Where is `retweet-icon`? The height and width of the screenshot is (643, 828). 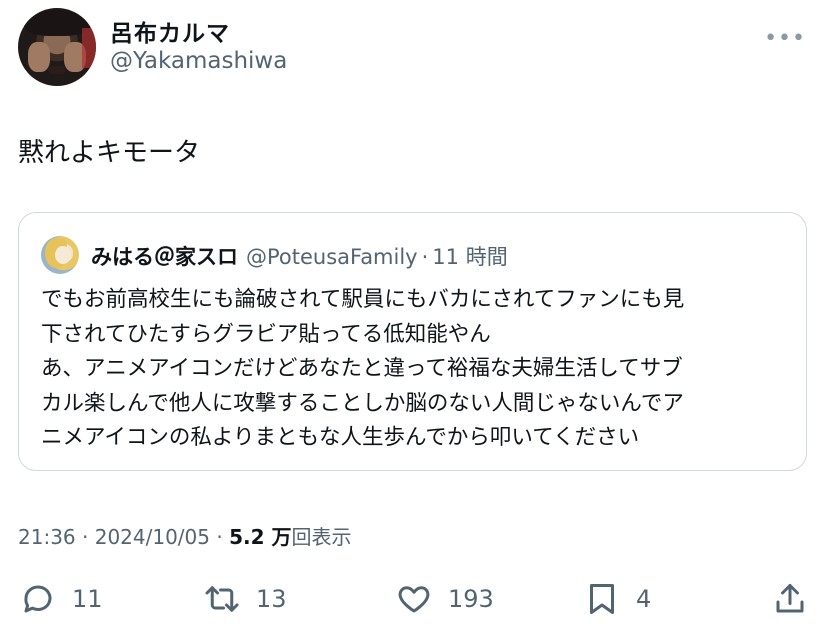
retweet-icon is located at coordinates (222, 599).